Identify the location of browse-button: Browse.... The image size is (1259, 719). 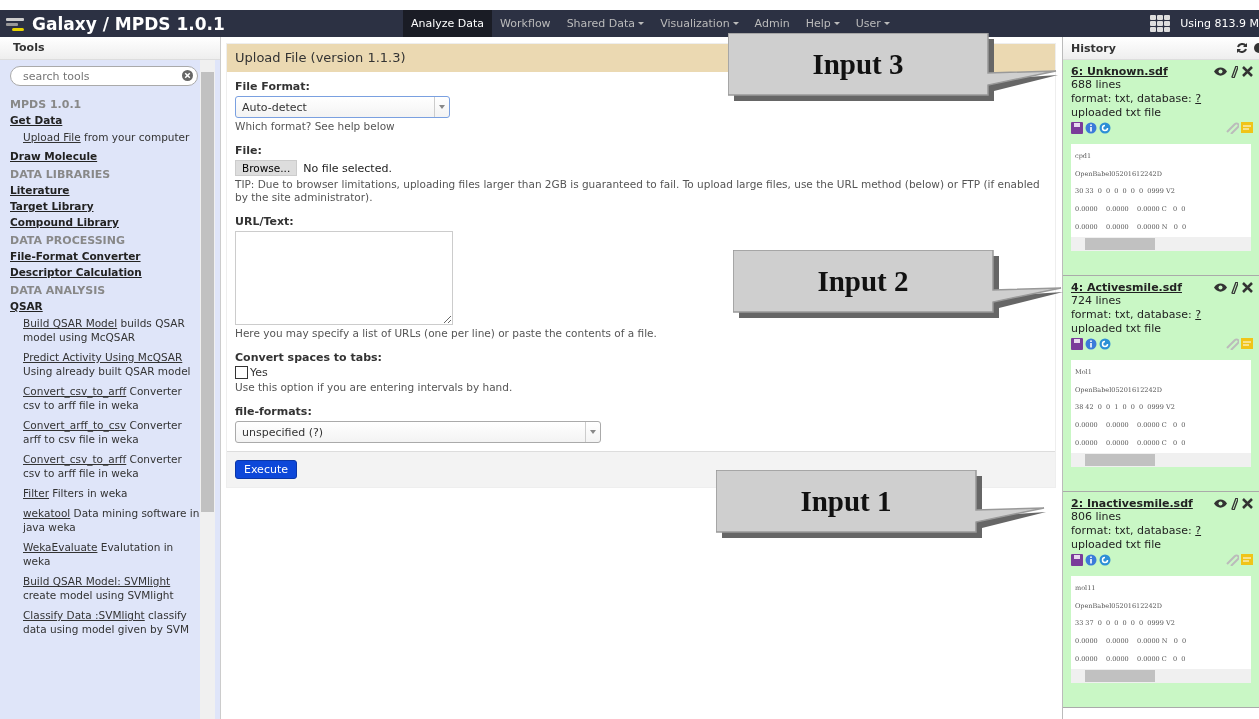
(266, 168).